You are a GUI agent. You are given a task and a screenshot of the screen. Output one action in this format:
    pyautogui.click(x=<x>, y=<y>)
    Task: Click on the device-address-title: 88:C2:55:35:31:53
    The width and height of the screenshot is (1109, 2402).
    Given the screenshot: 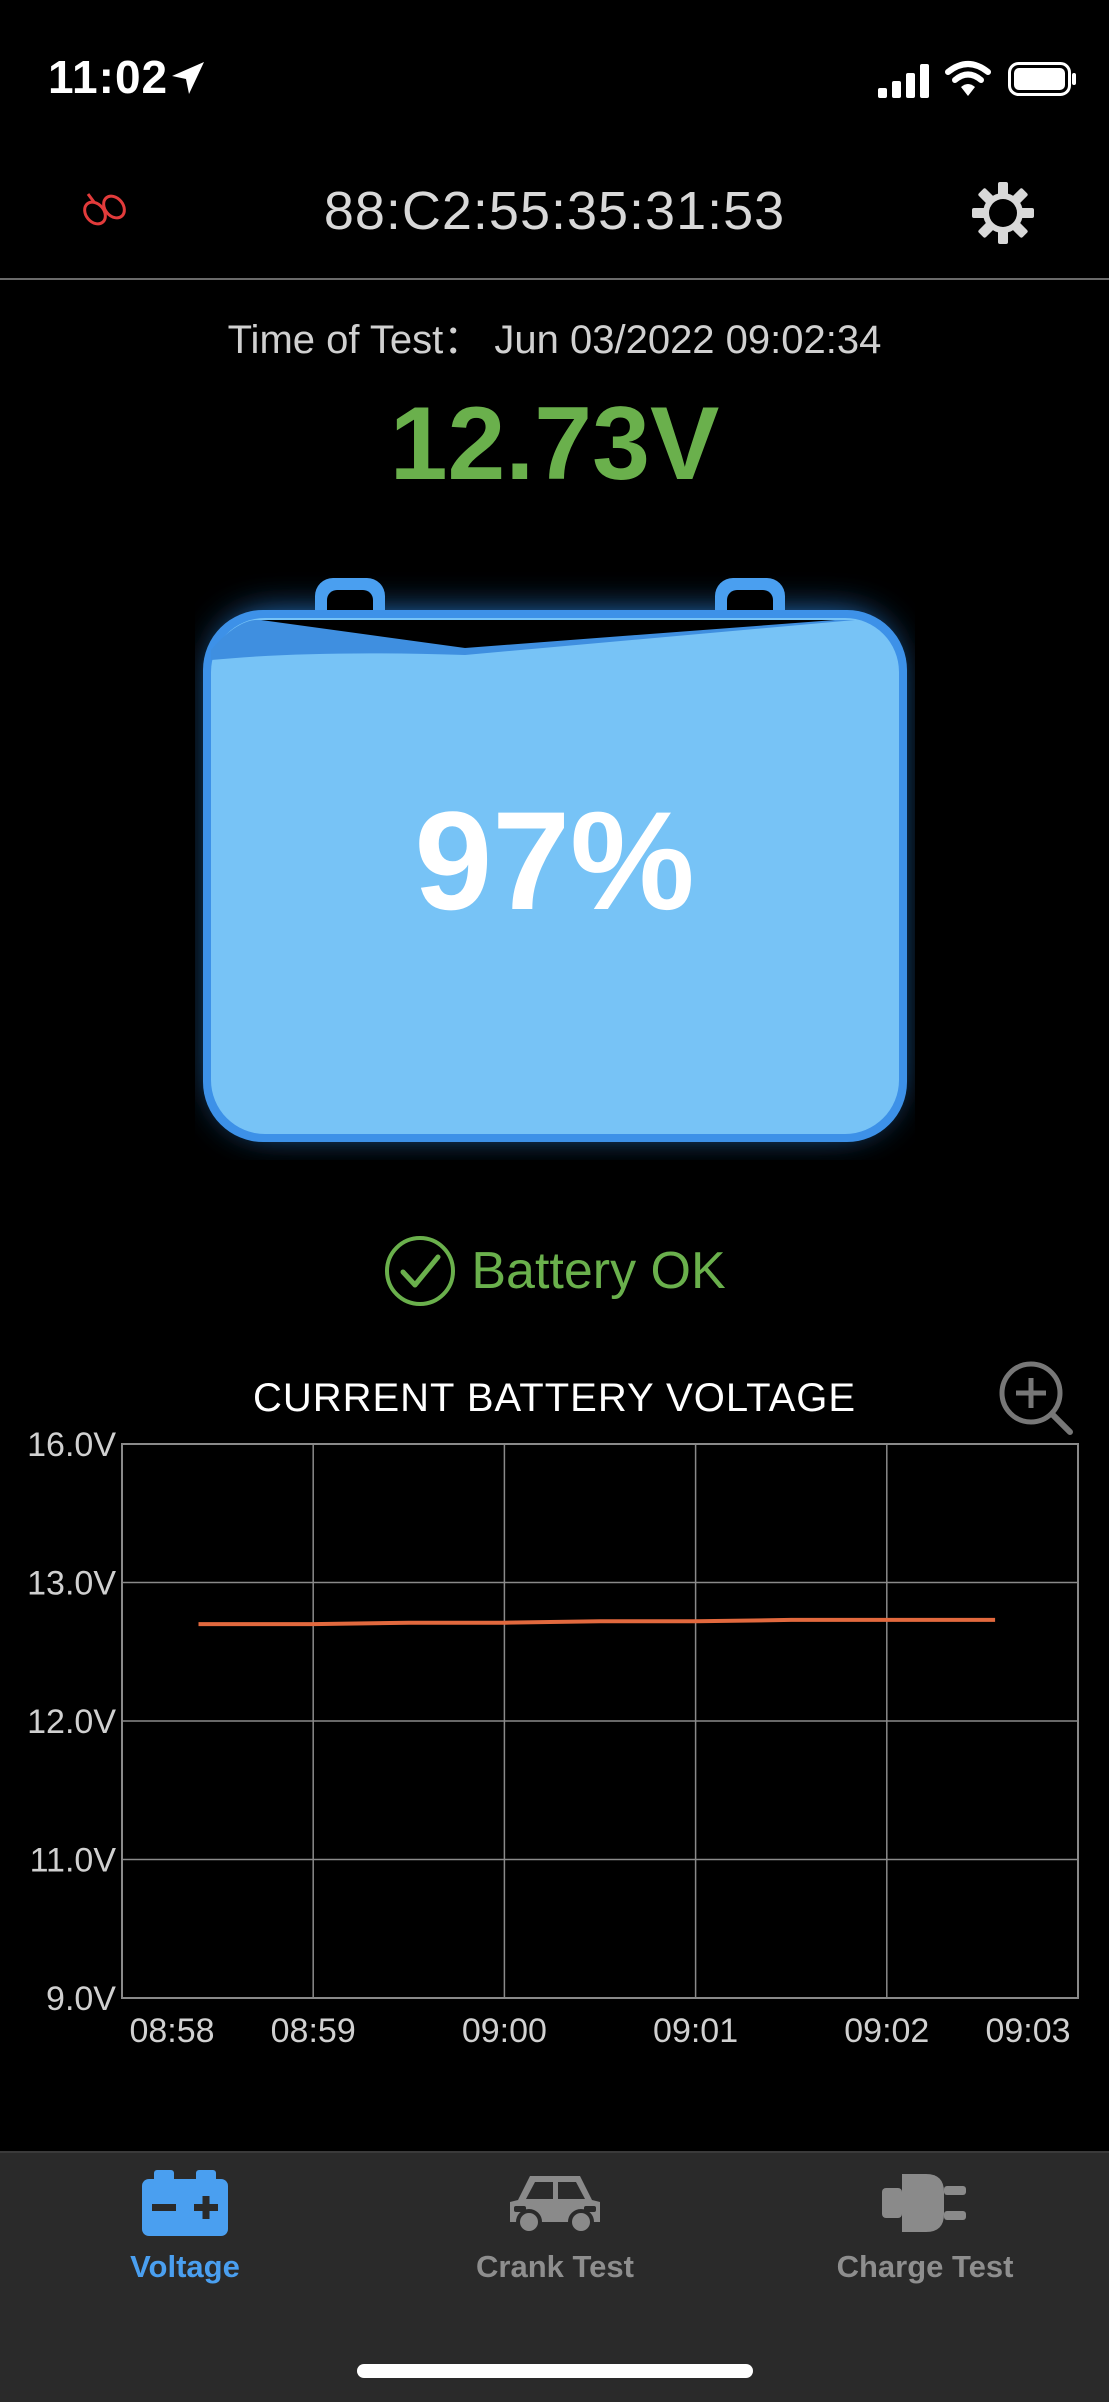 What is the action you would take?
    pyautogui.click(x=554, y=211)
    